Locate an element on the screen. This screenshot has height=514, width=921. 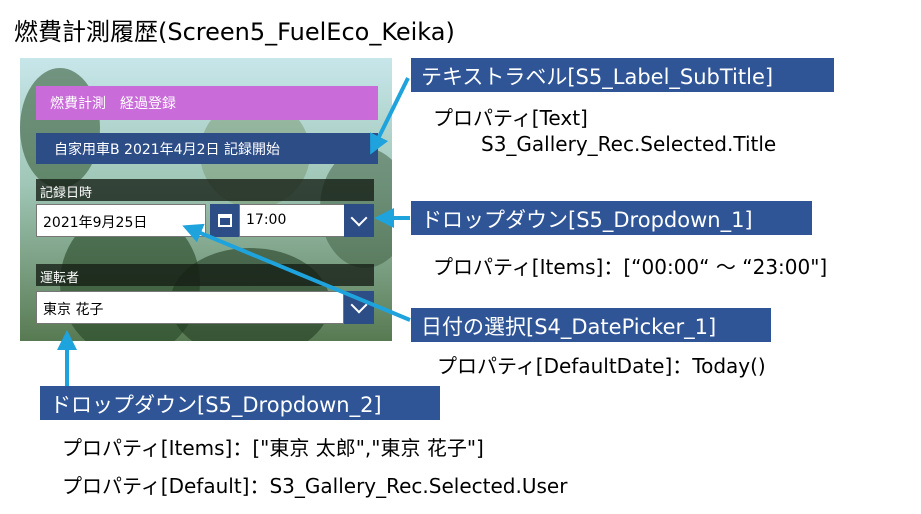
property-text: プロパティ[Text] is located at coordinates (510, 118).